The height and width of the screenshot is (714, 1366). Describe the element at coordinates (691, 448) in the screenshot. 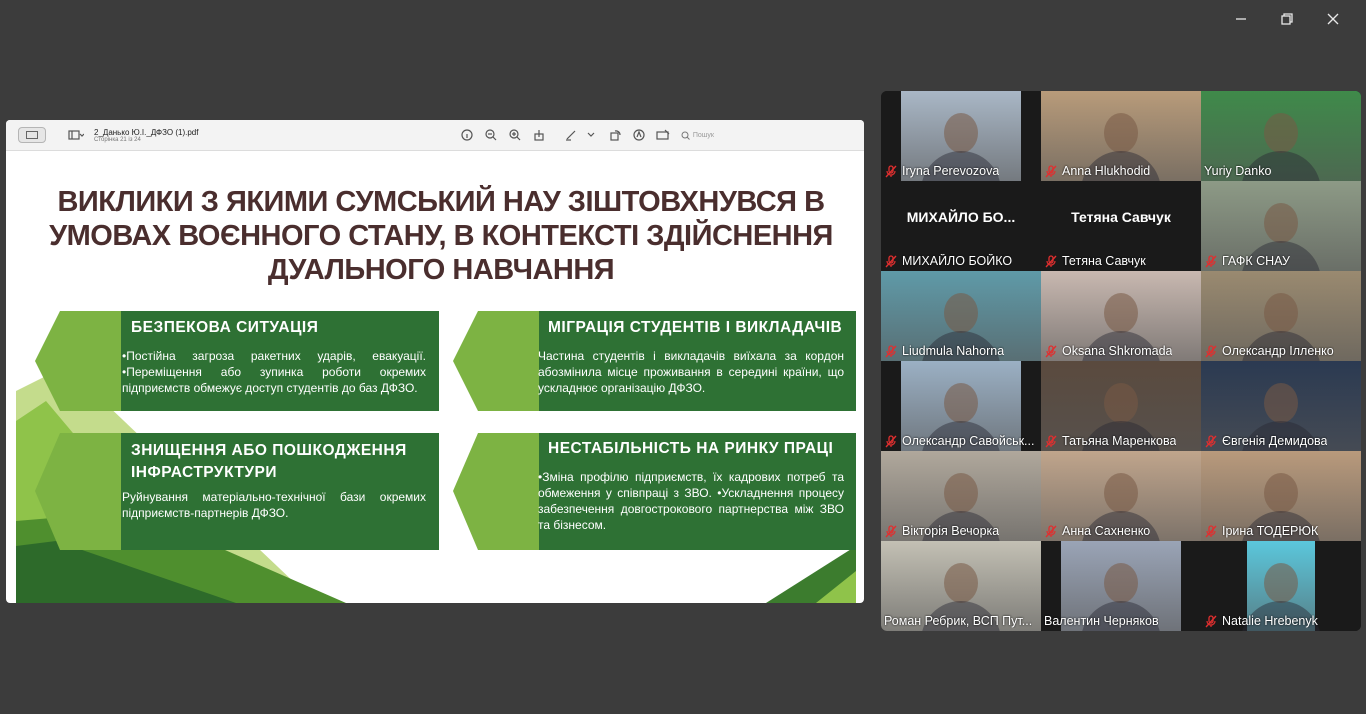

I see `challenge-card-title: НЕСТАБІЛЬНІСТЬ НА РИНКУ ПРАЦІ` at that location.